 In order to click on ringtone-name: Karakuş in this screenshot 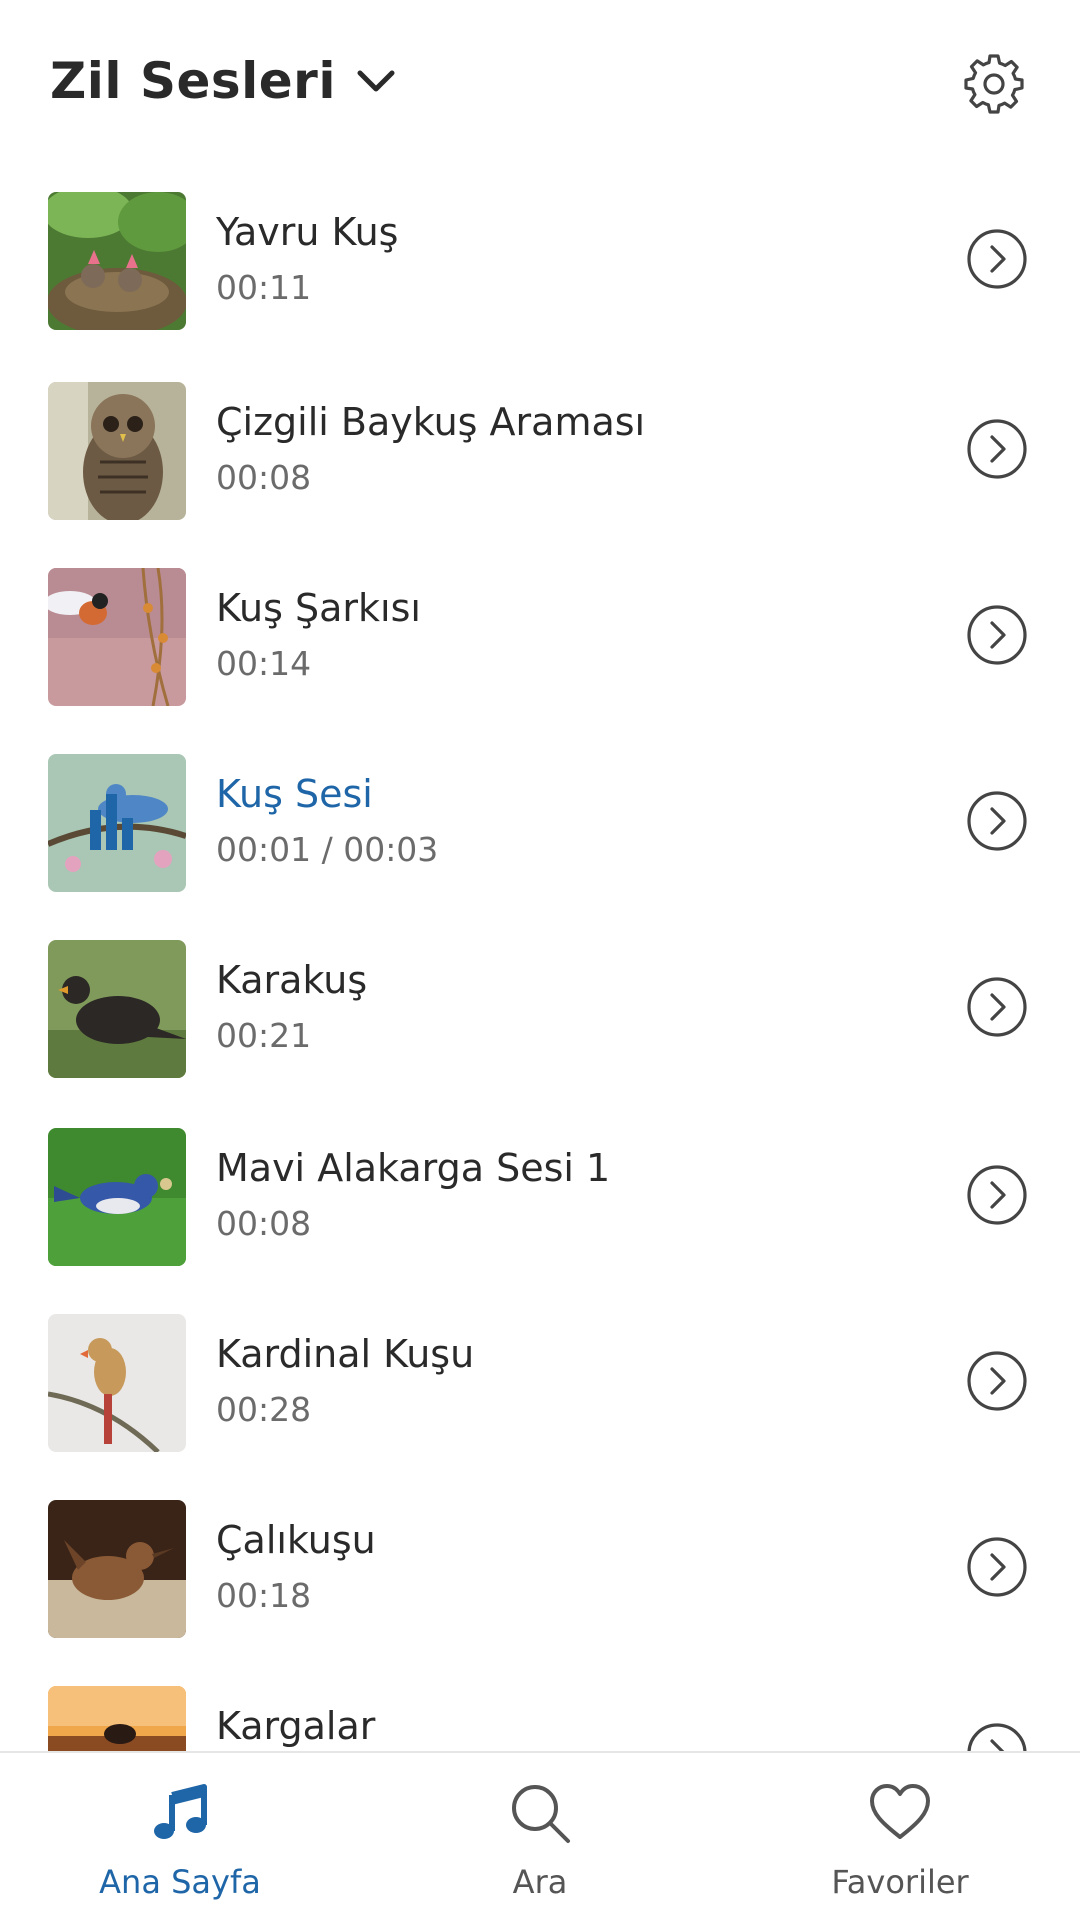, I will do `click(292, 980)`.